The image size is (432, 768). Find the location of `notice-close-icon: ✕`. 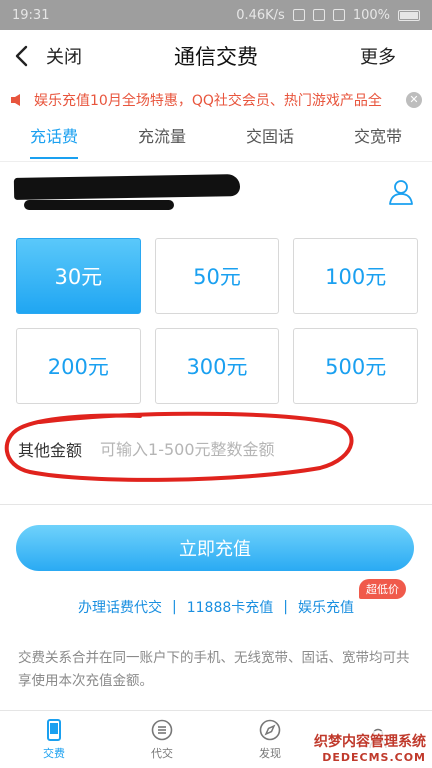

notice-close-icon: ✕ is located at coordinates (414, 100).